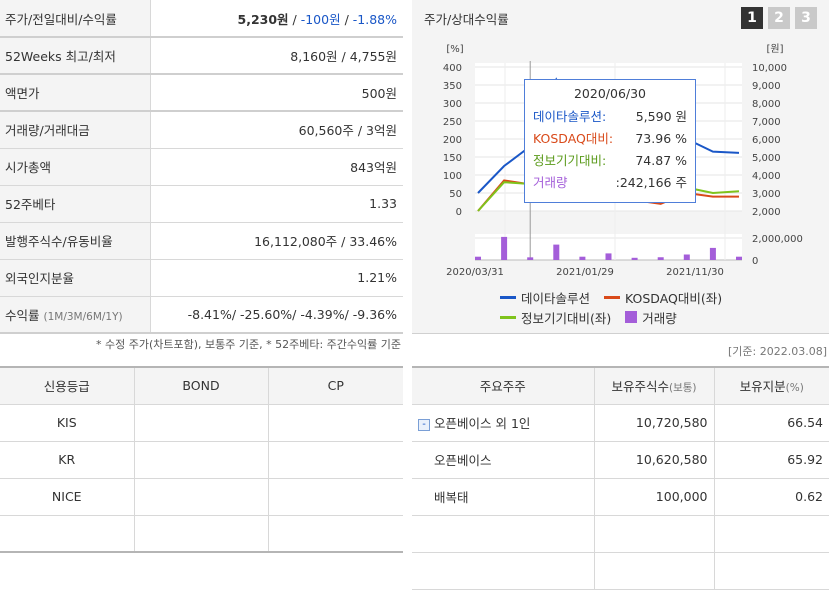  I want to click on tooltip-label: 정보기기대비:, so click(570, 160).